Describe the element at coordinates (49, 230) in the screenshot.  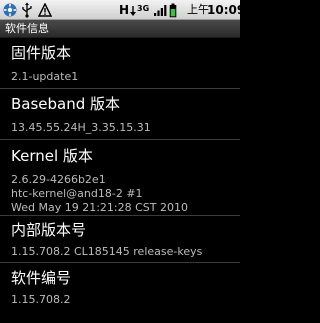
I see `item-title: 内部版本号` at that location.